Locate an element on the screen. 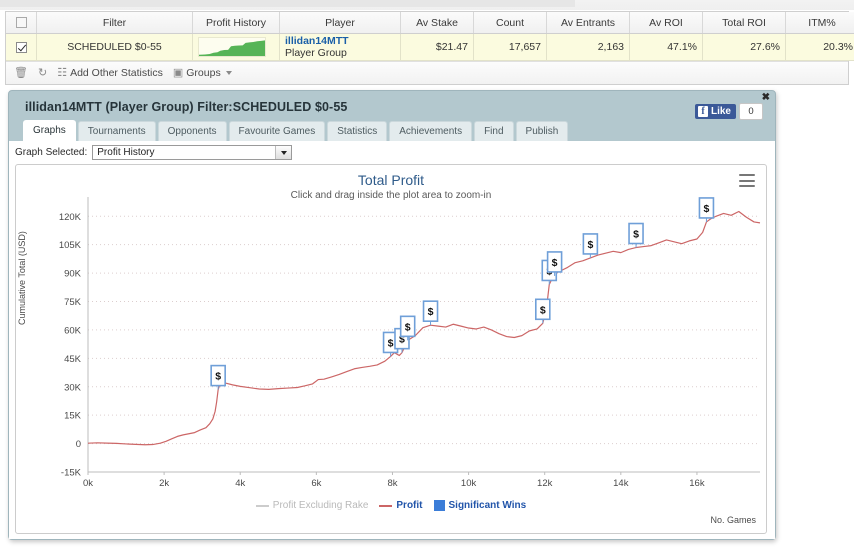 The height and width of the screenshot is (553, 854). svg-text: 105K is located at coordinates (70, 245).